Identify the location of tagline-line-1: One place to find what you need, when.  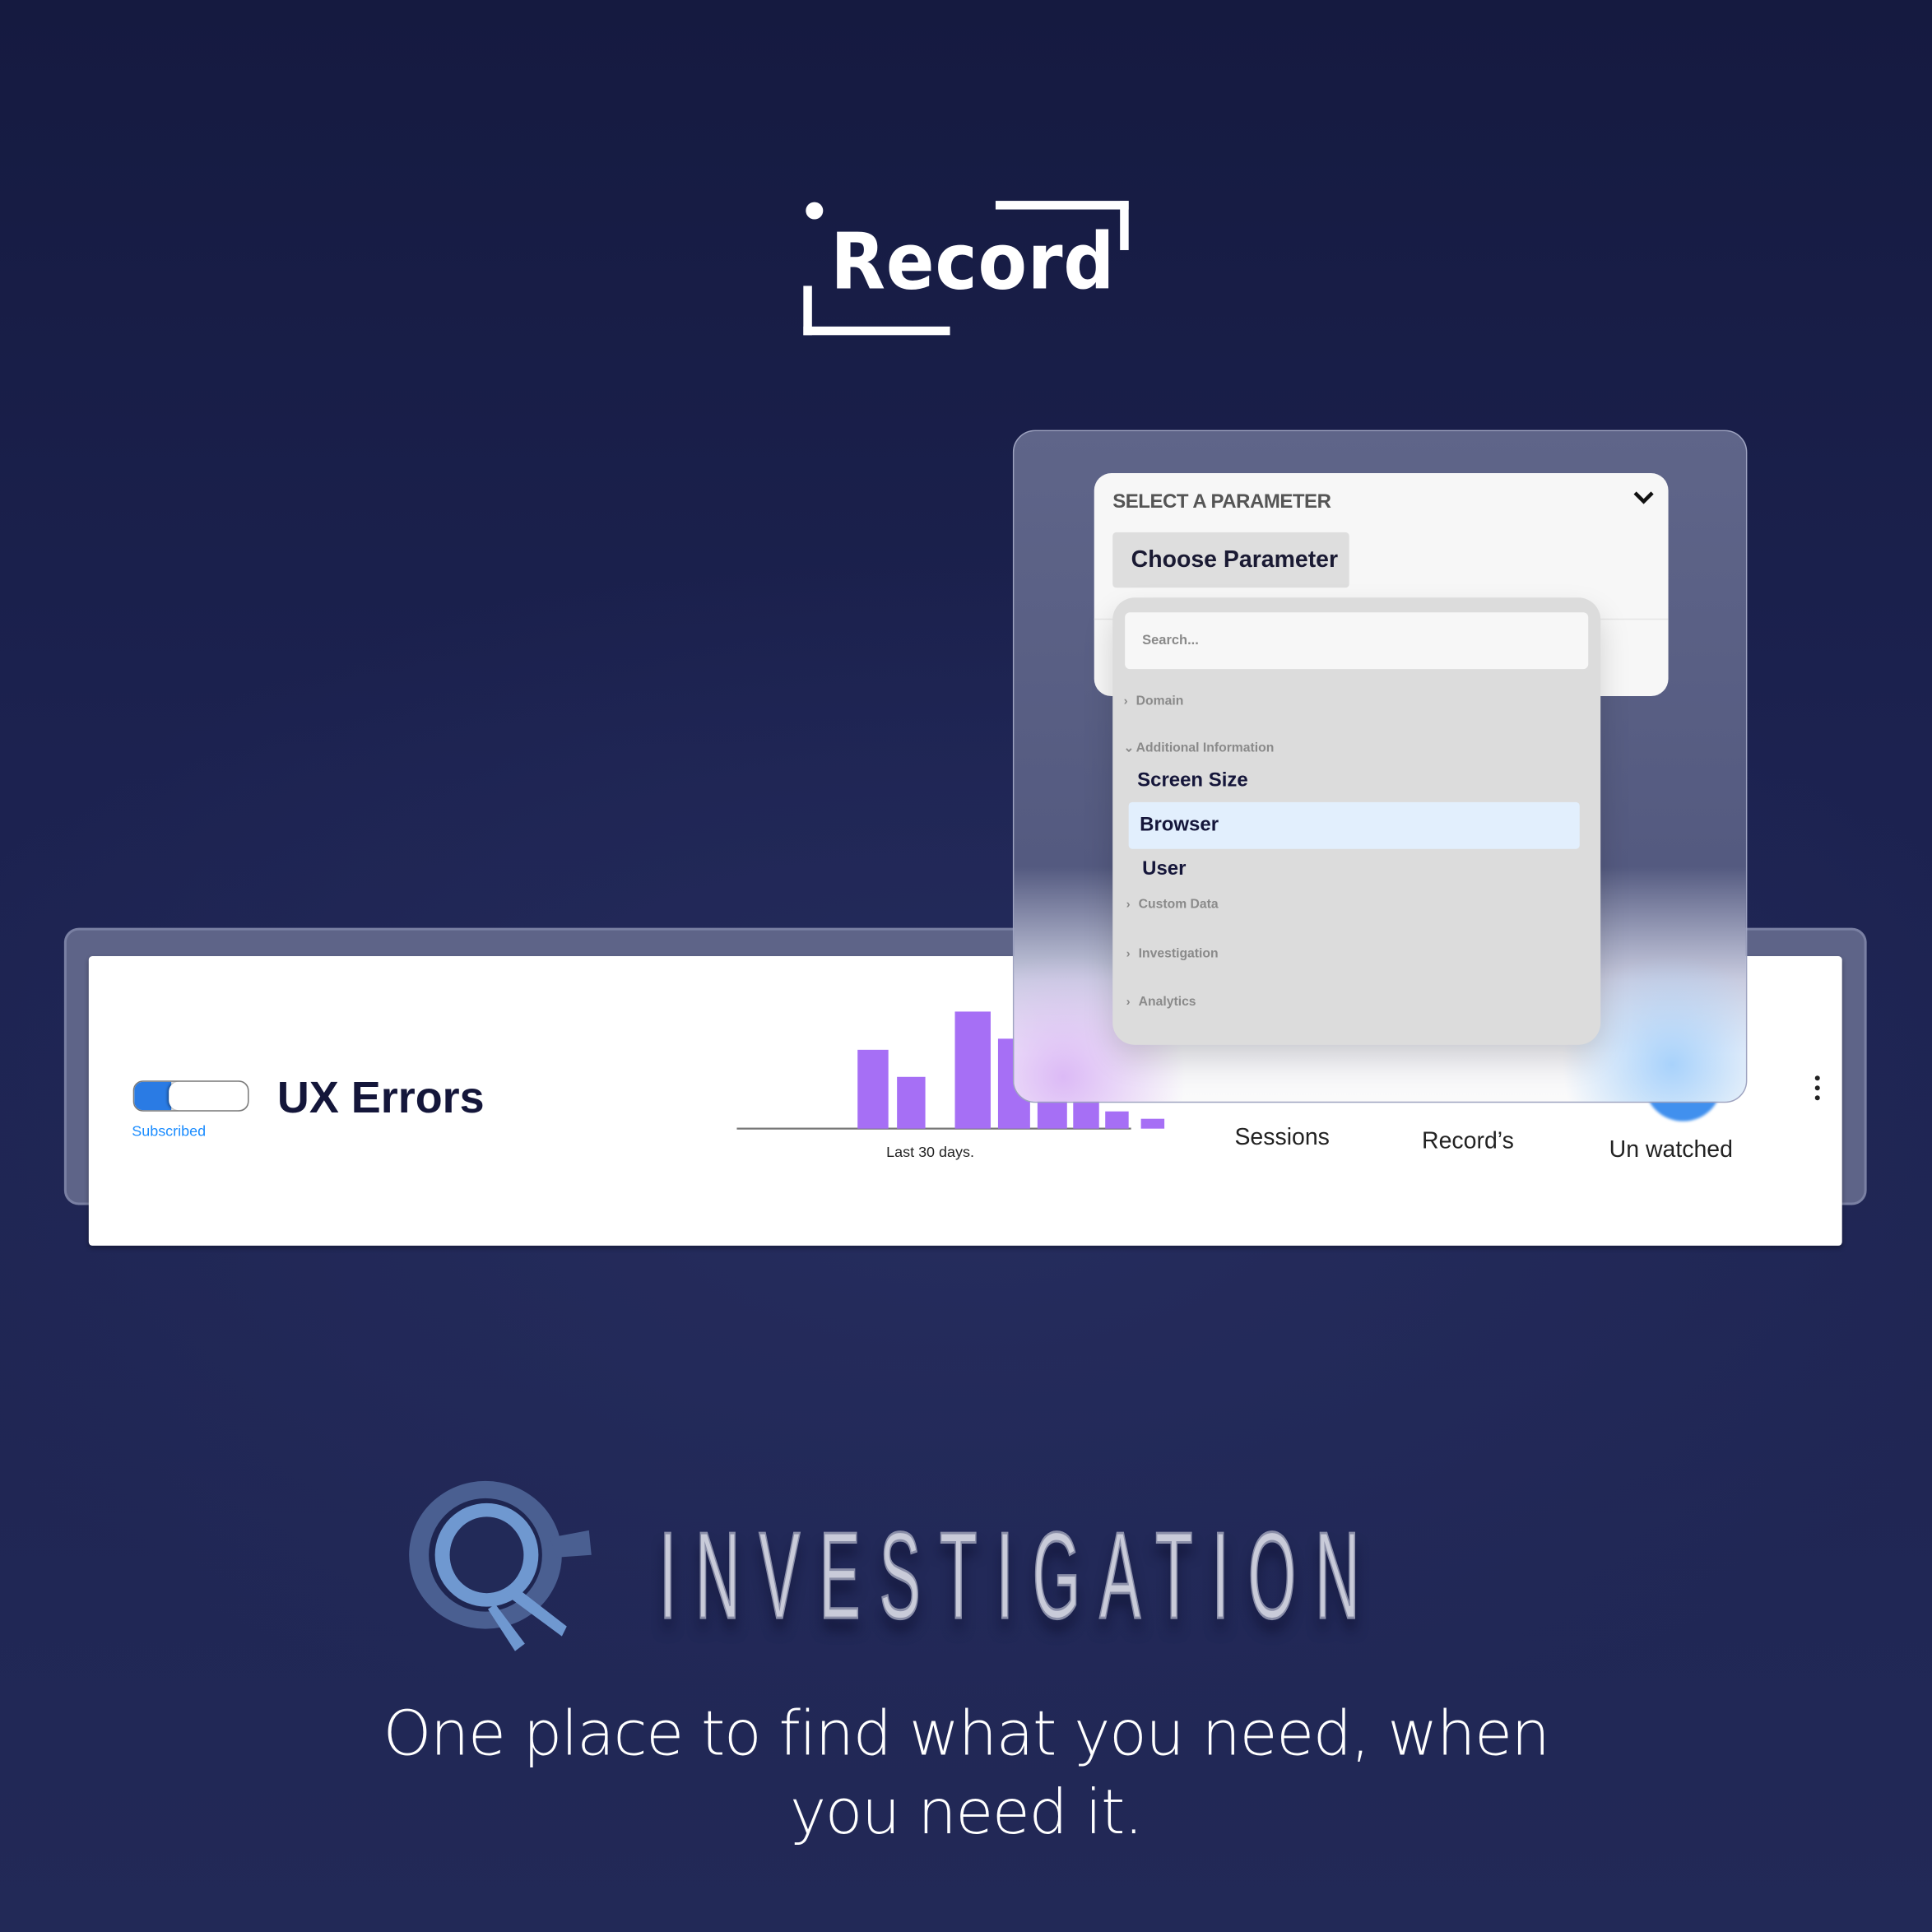
(967, 1733).